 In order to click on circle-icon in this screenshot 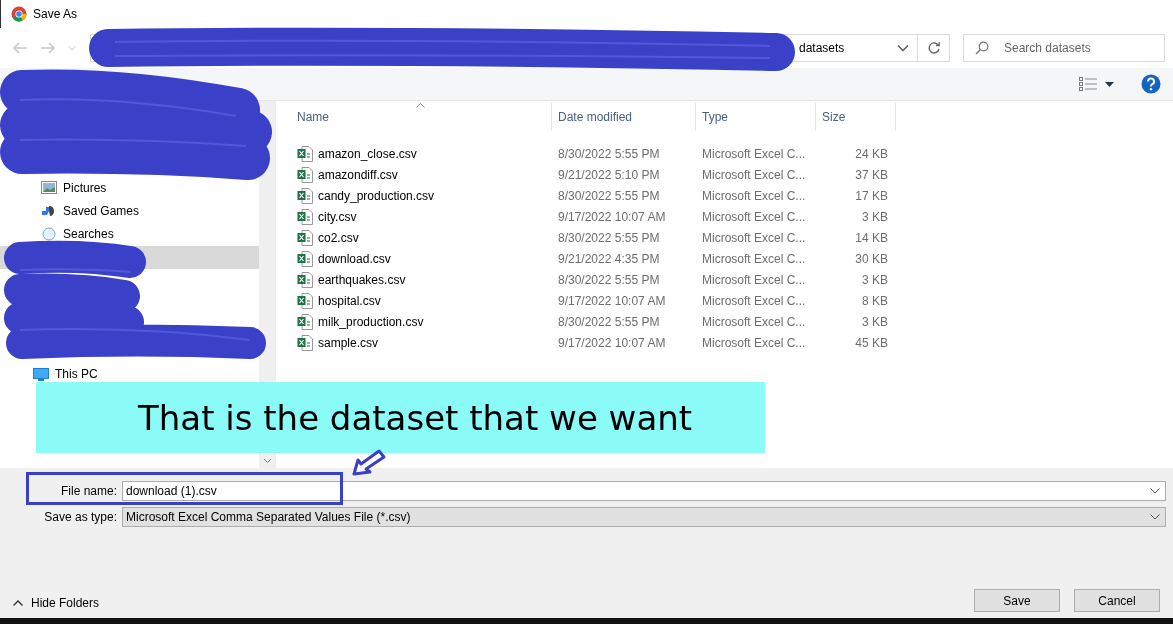, I will do `click(49, 233)`.